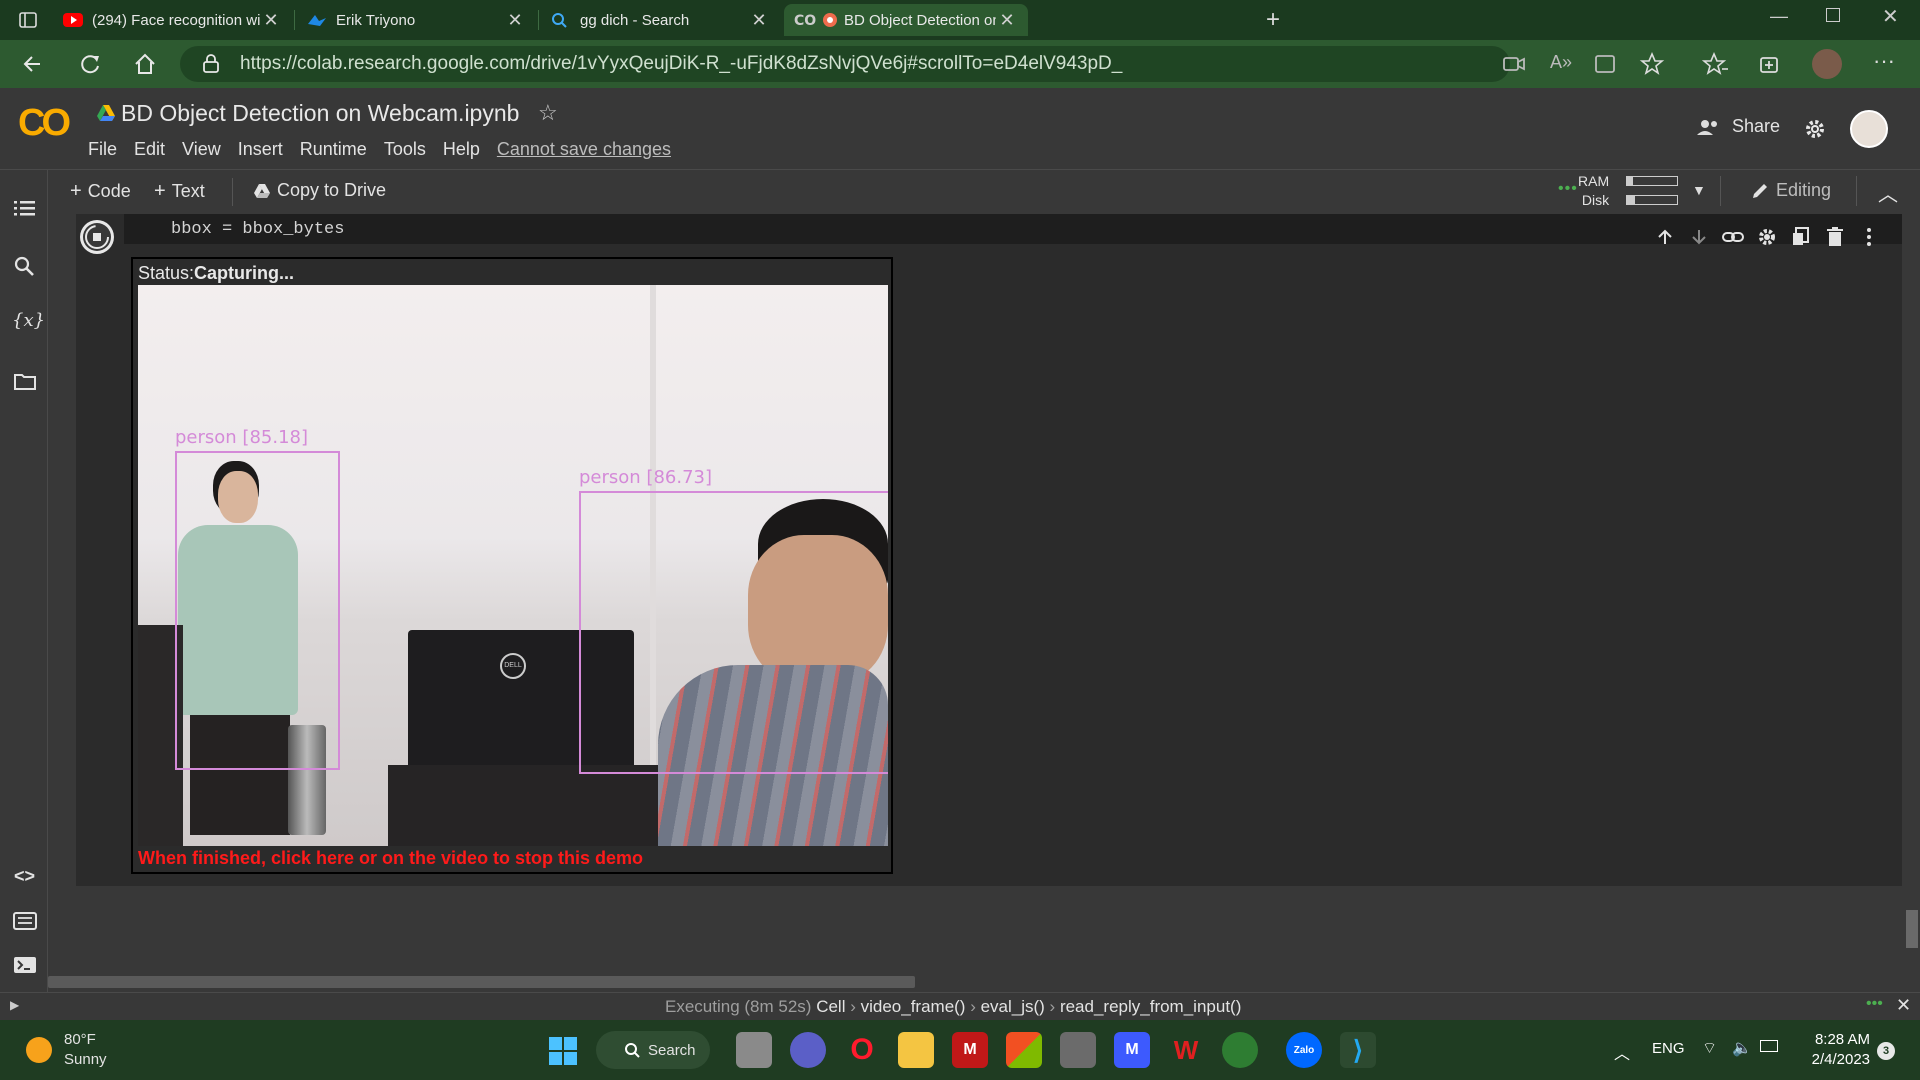 Image resolution: width=1920 pixels, height=1080 pixels. I want to click on weather-widget: 80°F Sunny, so click(66, 1050).